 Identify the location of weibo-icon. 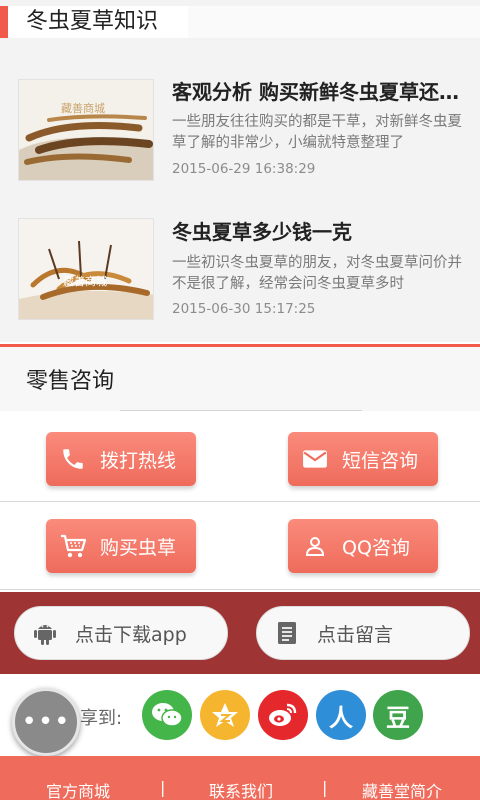
(283, 715).